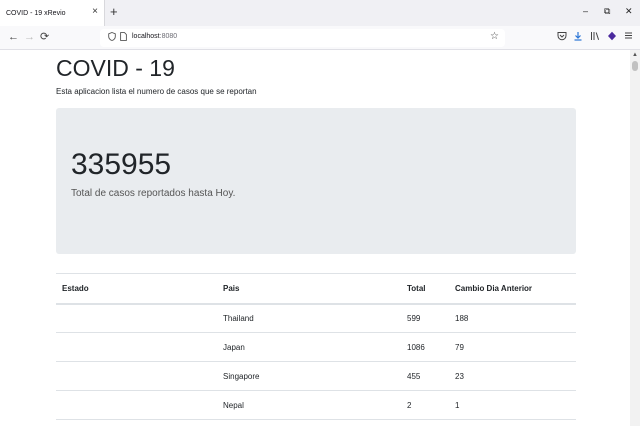 The width and height of the screenshot is (640, 426). What do you see at coordinates (612, 37) in the screenshot?
I see `extension-icon` at bounding box center [612, 37].